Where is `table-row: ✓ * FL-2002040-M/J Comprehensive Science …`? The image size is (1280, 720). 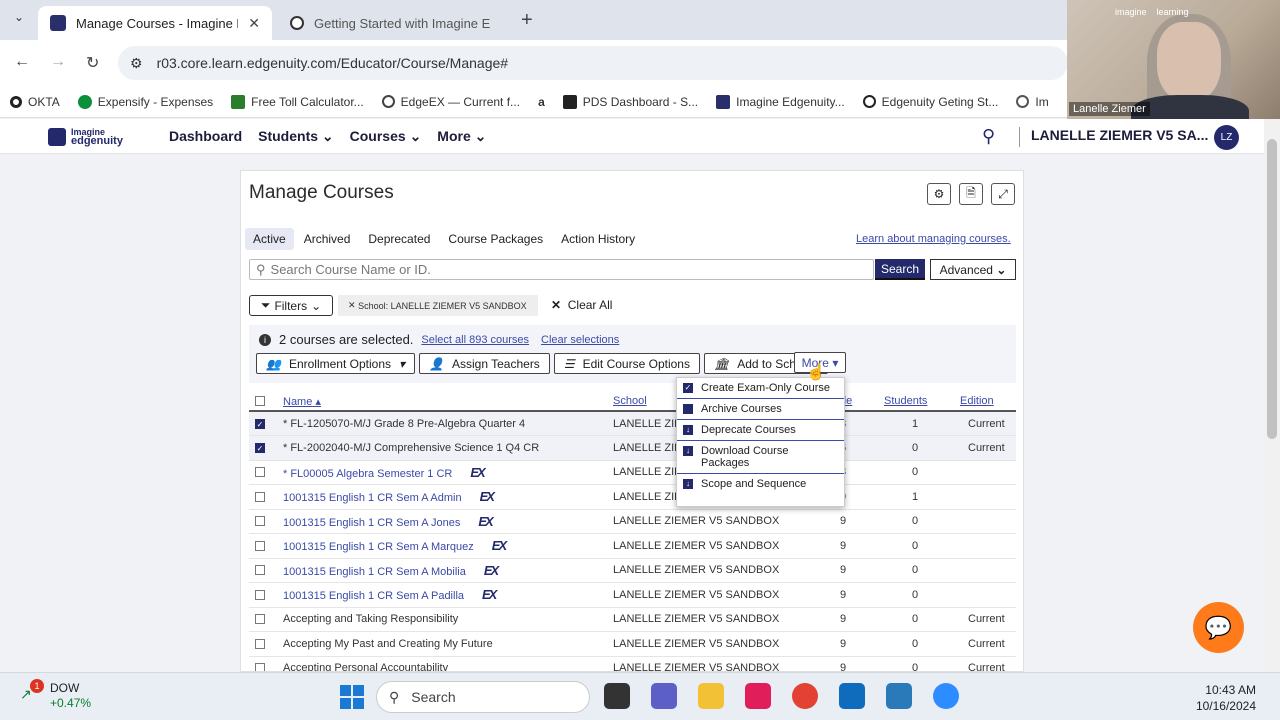 table-row: ✓ * FL-2002040-M/J Comprehensive Science … is located at coordinates (632, 448).